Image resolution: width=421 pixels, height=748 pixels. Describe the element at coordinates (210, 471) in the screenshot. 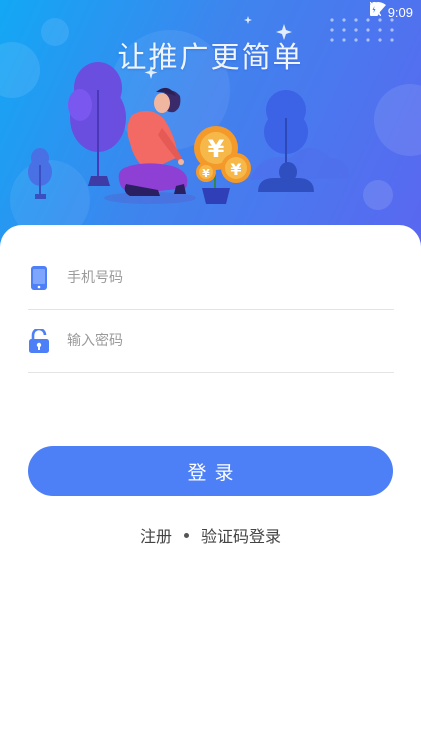

I see `login-button: 登录` at that location.